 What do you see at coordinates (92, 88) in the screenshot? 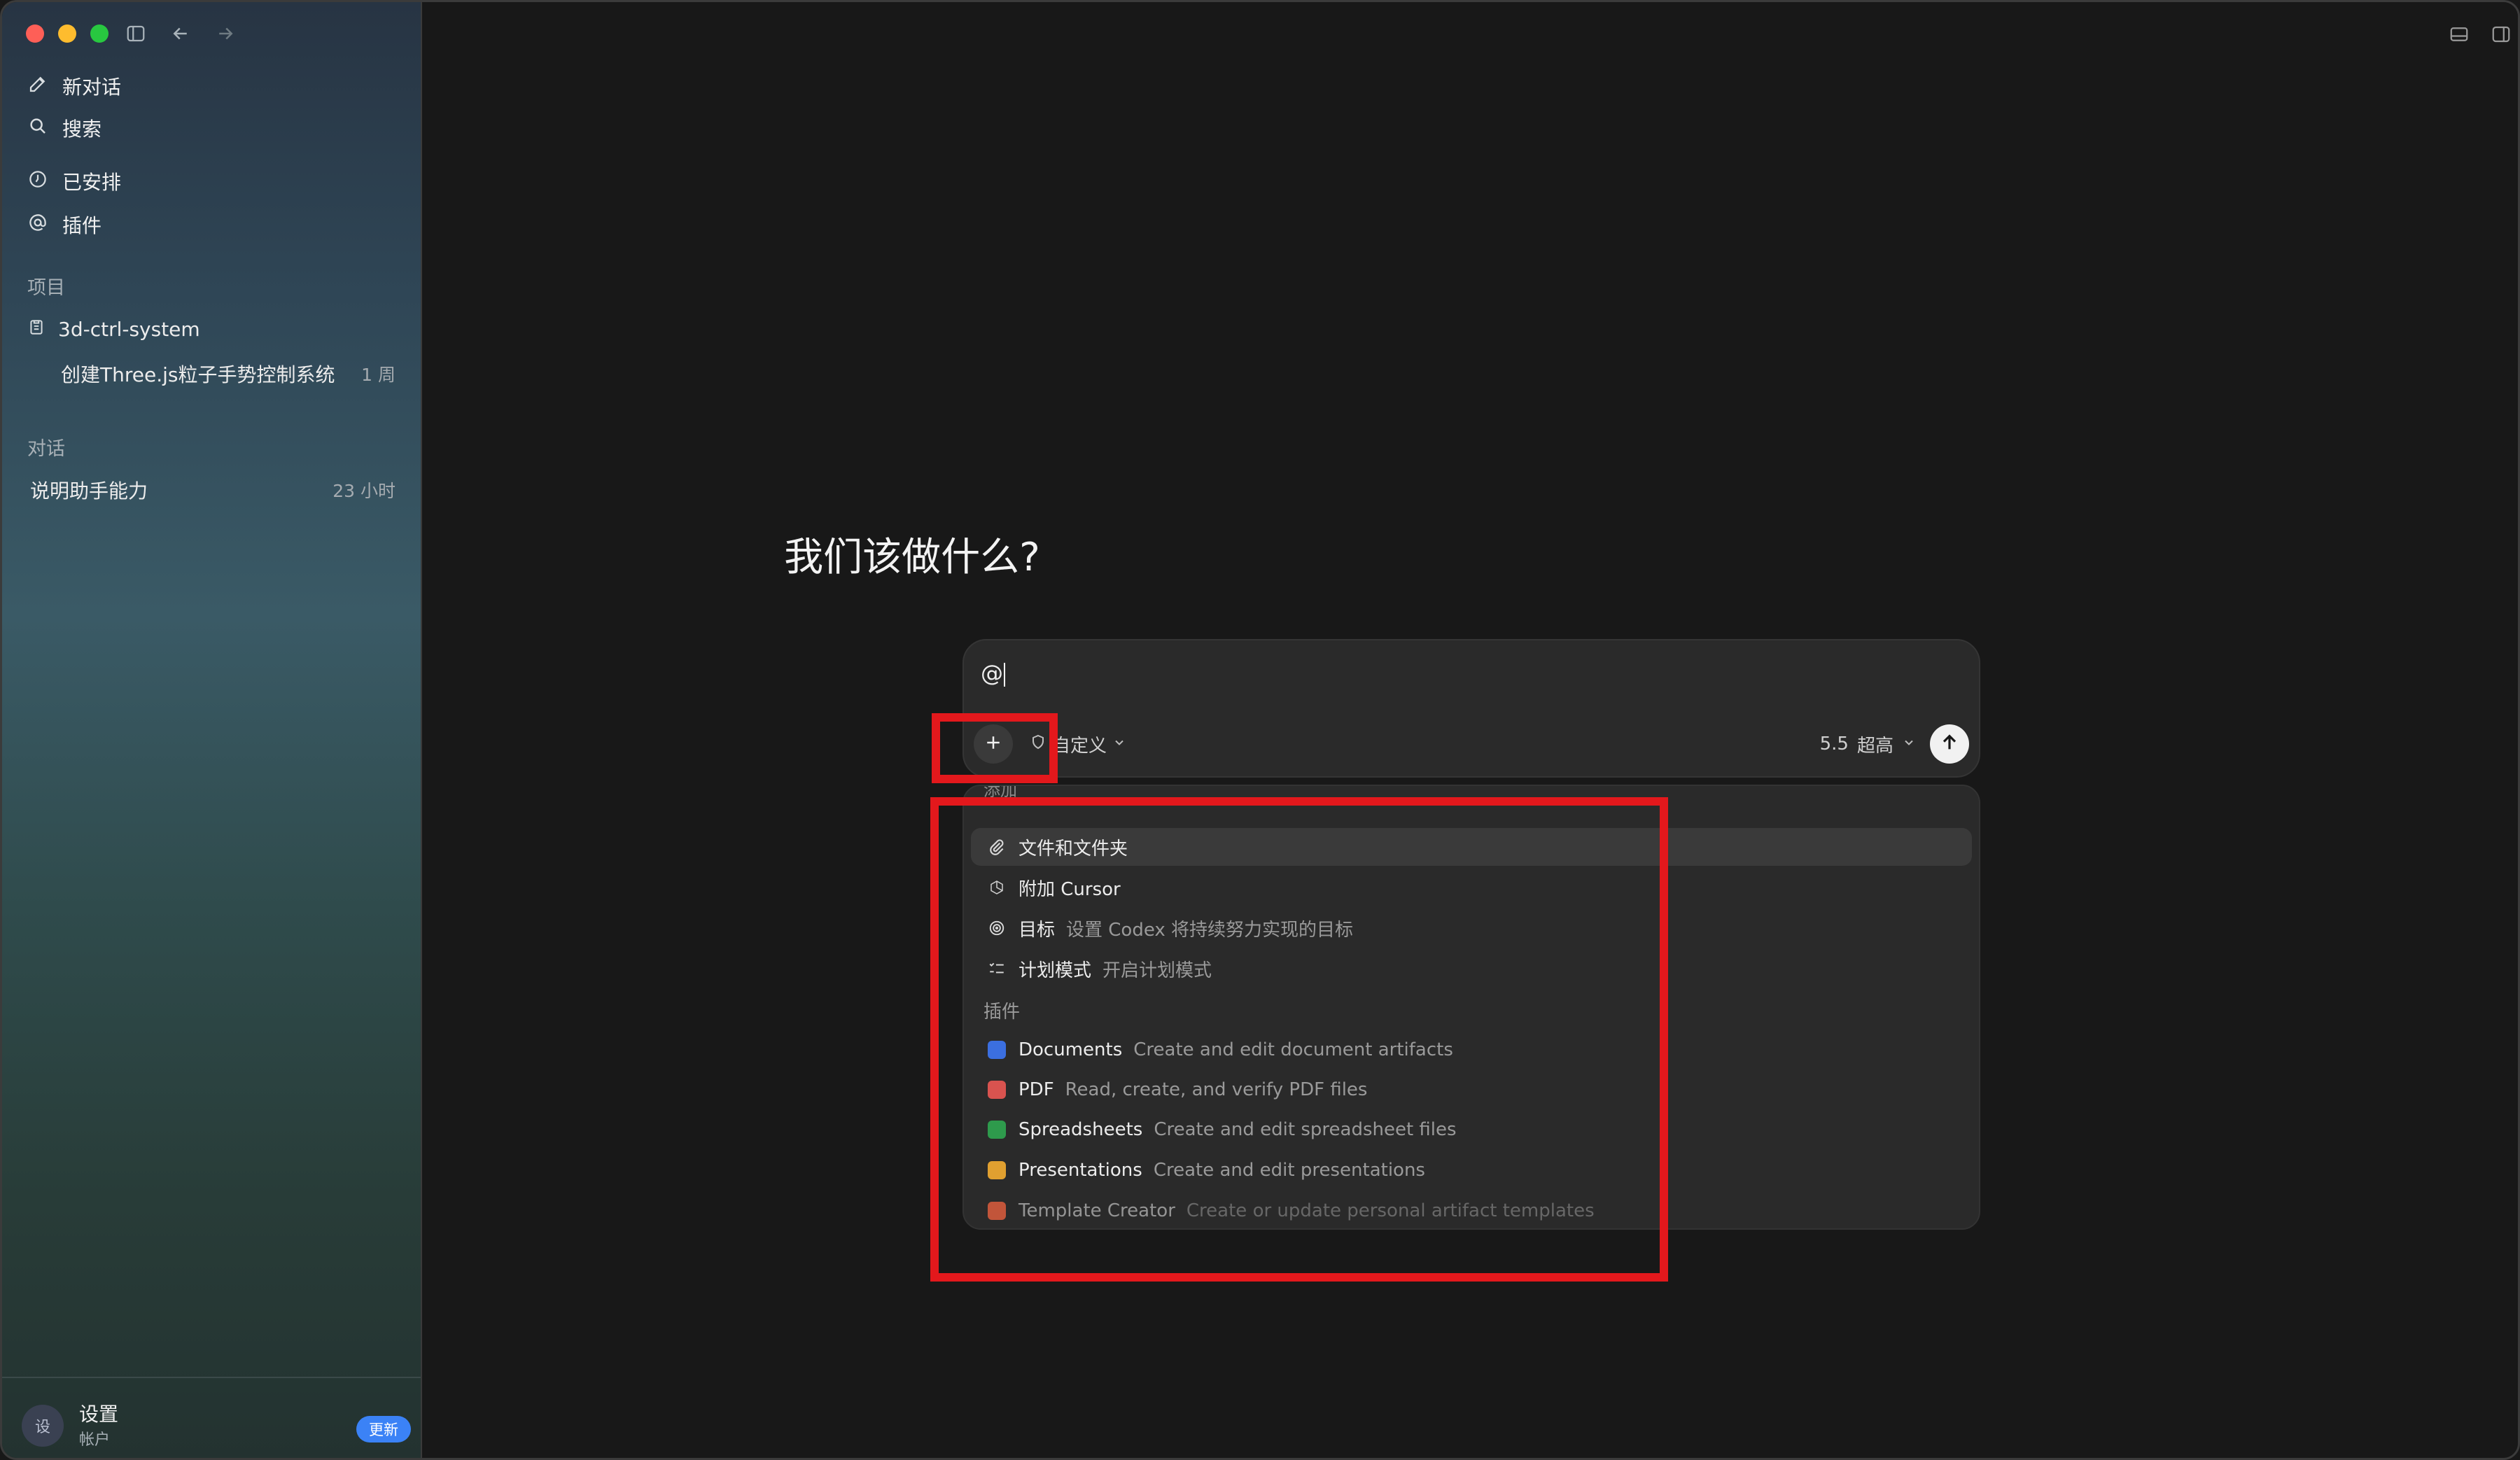
I see `sidebar-item-label: 新对话` at bounding box center [92, 88].